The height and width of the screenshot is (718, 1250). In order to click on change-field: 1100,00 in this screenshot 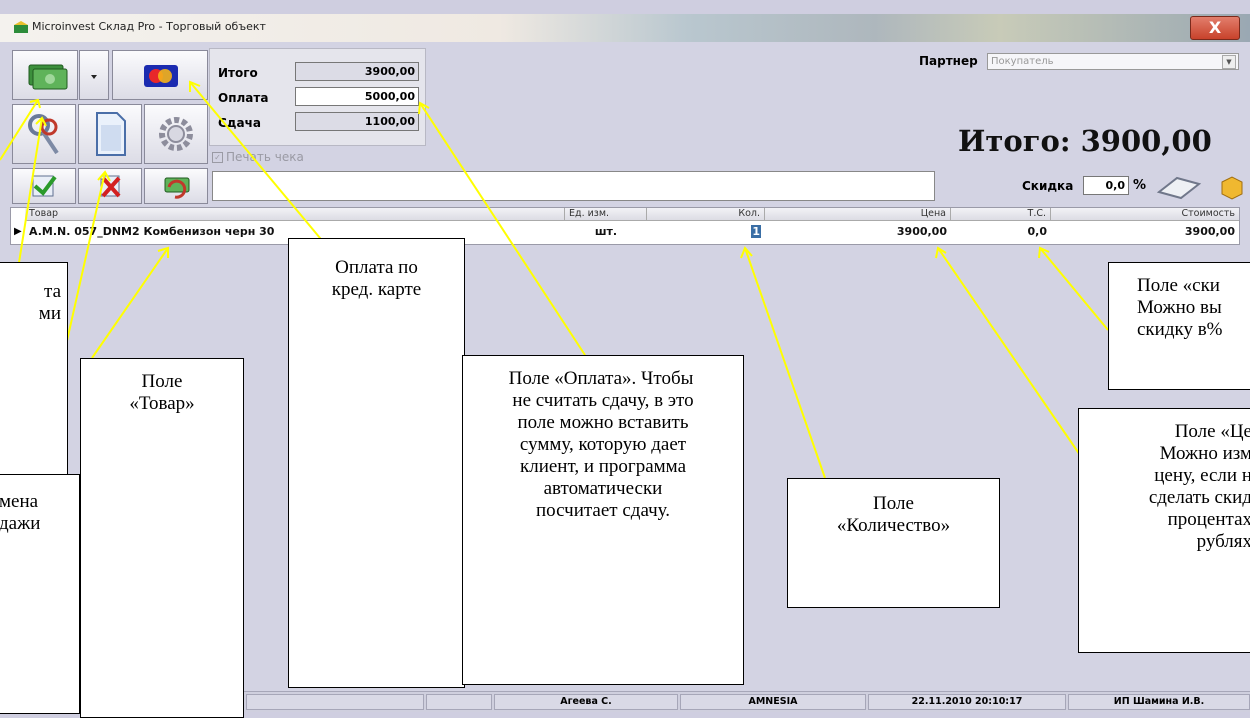, I will do `click(357, 121)`.